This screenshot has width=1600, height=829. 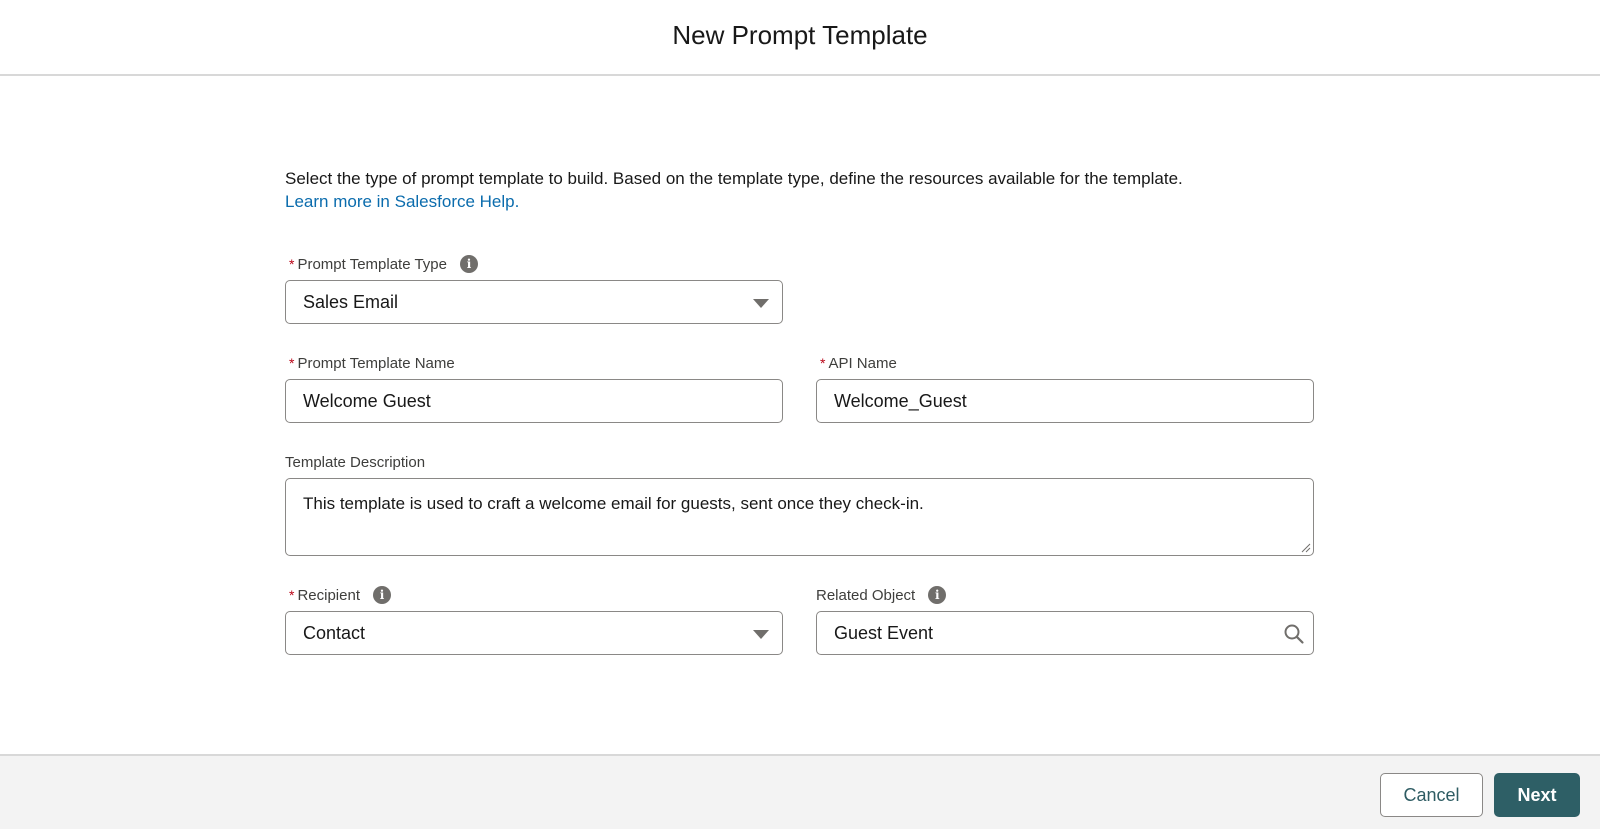 What do you see at coordinates (1294, 634) in the screenshot?
I see `search-icon` at bounding box center [1294, 634].